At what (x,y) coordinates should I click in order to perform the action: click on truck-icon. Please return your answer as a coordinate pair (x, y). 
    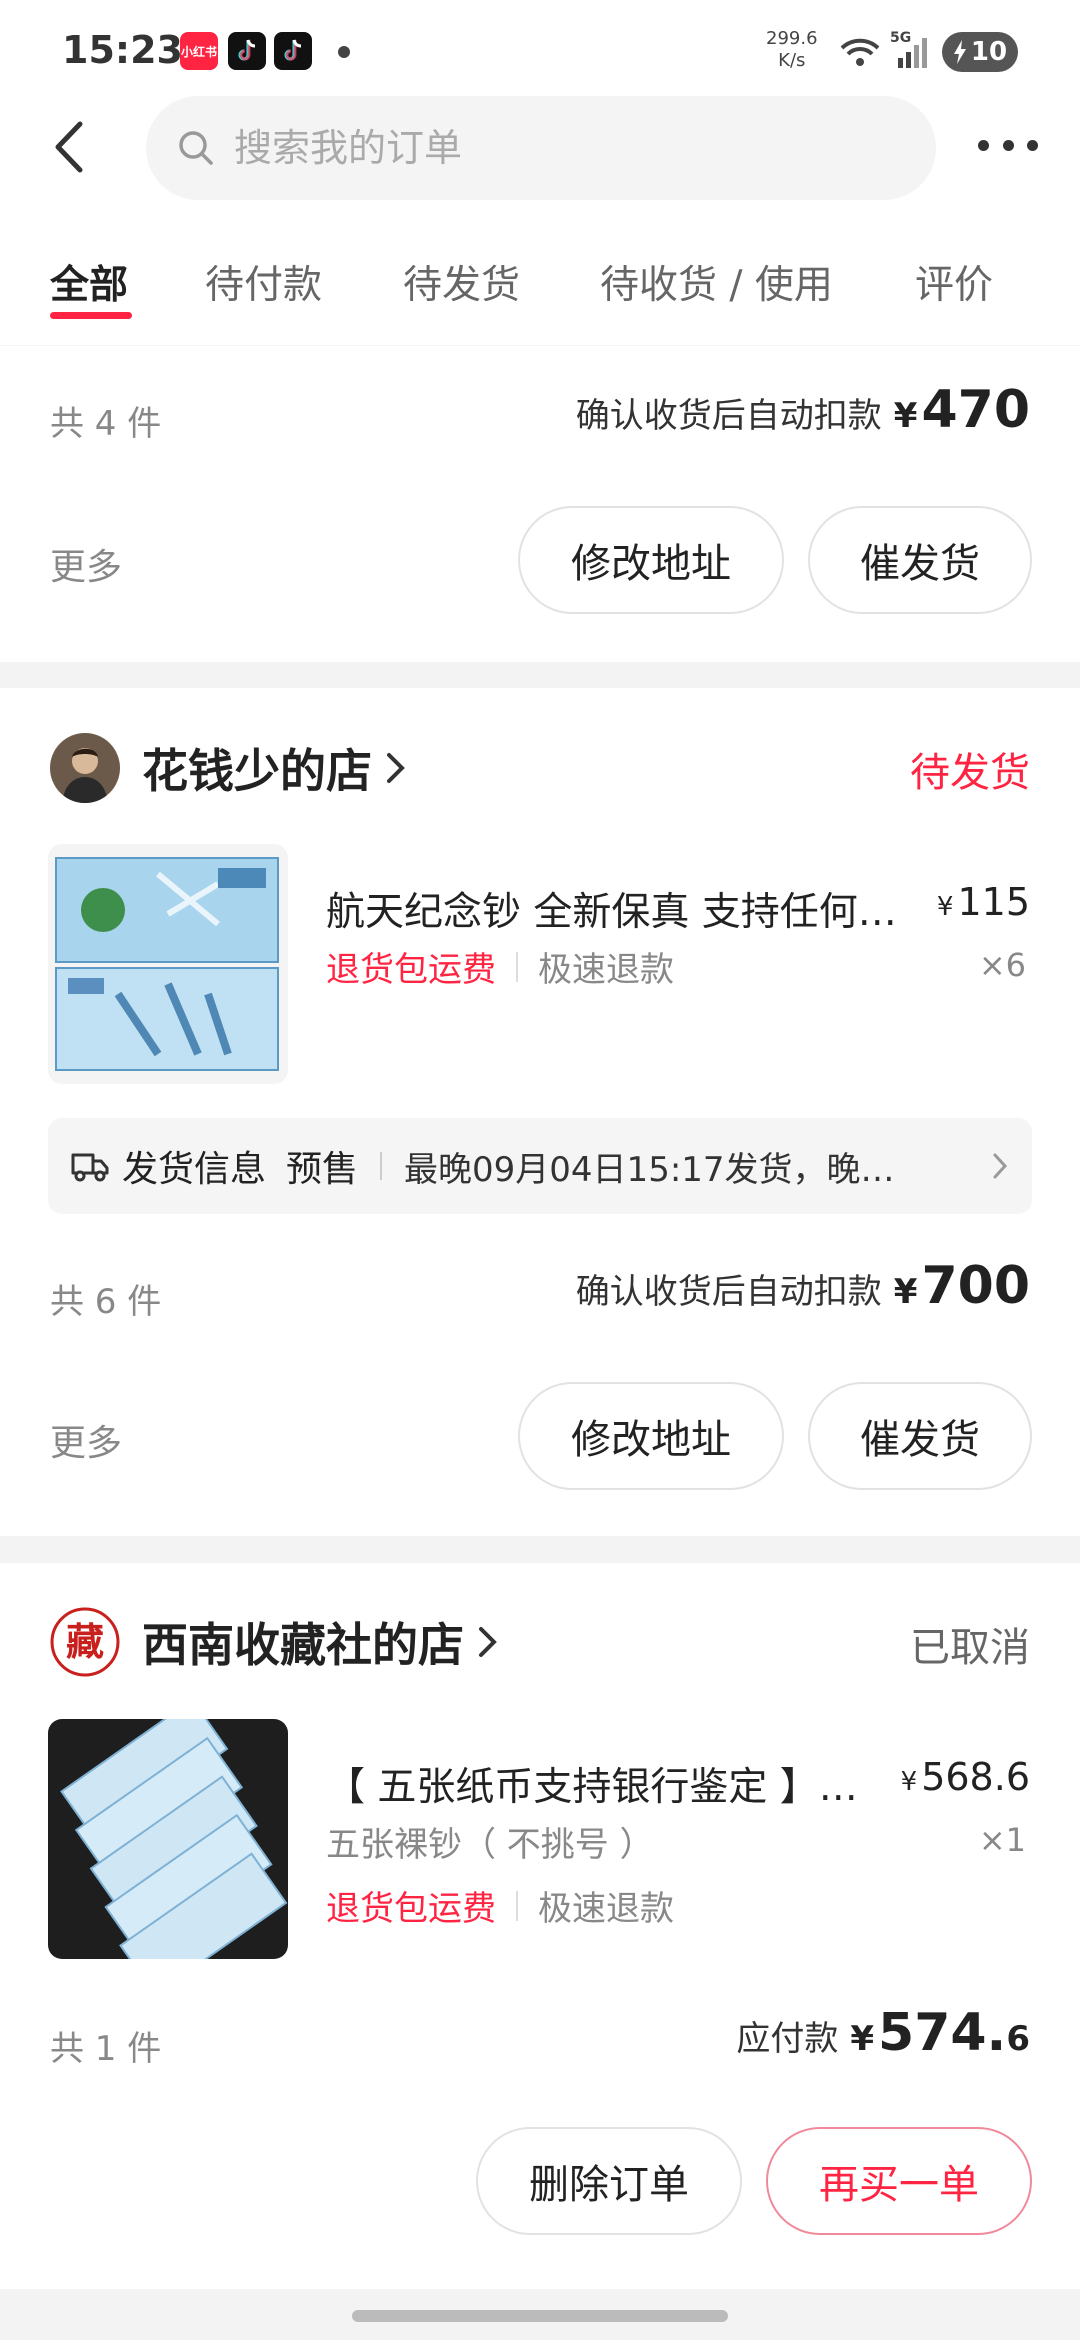
    Looking at the image, I should click on (90, 1167).